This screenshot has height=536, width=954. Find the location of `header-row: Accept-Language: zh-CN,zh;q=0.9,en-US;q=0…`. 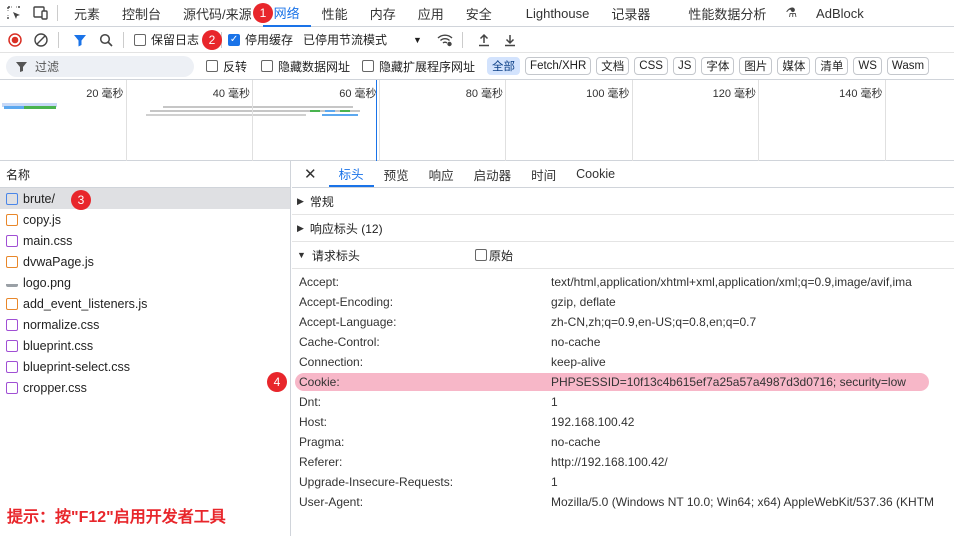

header-row: Accept-Language: zh-CN,zh;q=0.9,en-US;q=0… is located at coordinates (623, 322).